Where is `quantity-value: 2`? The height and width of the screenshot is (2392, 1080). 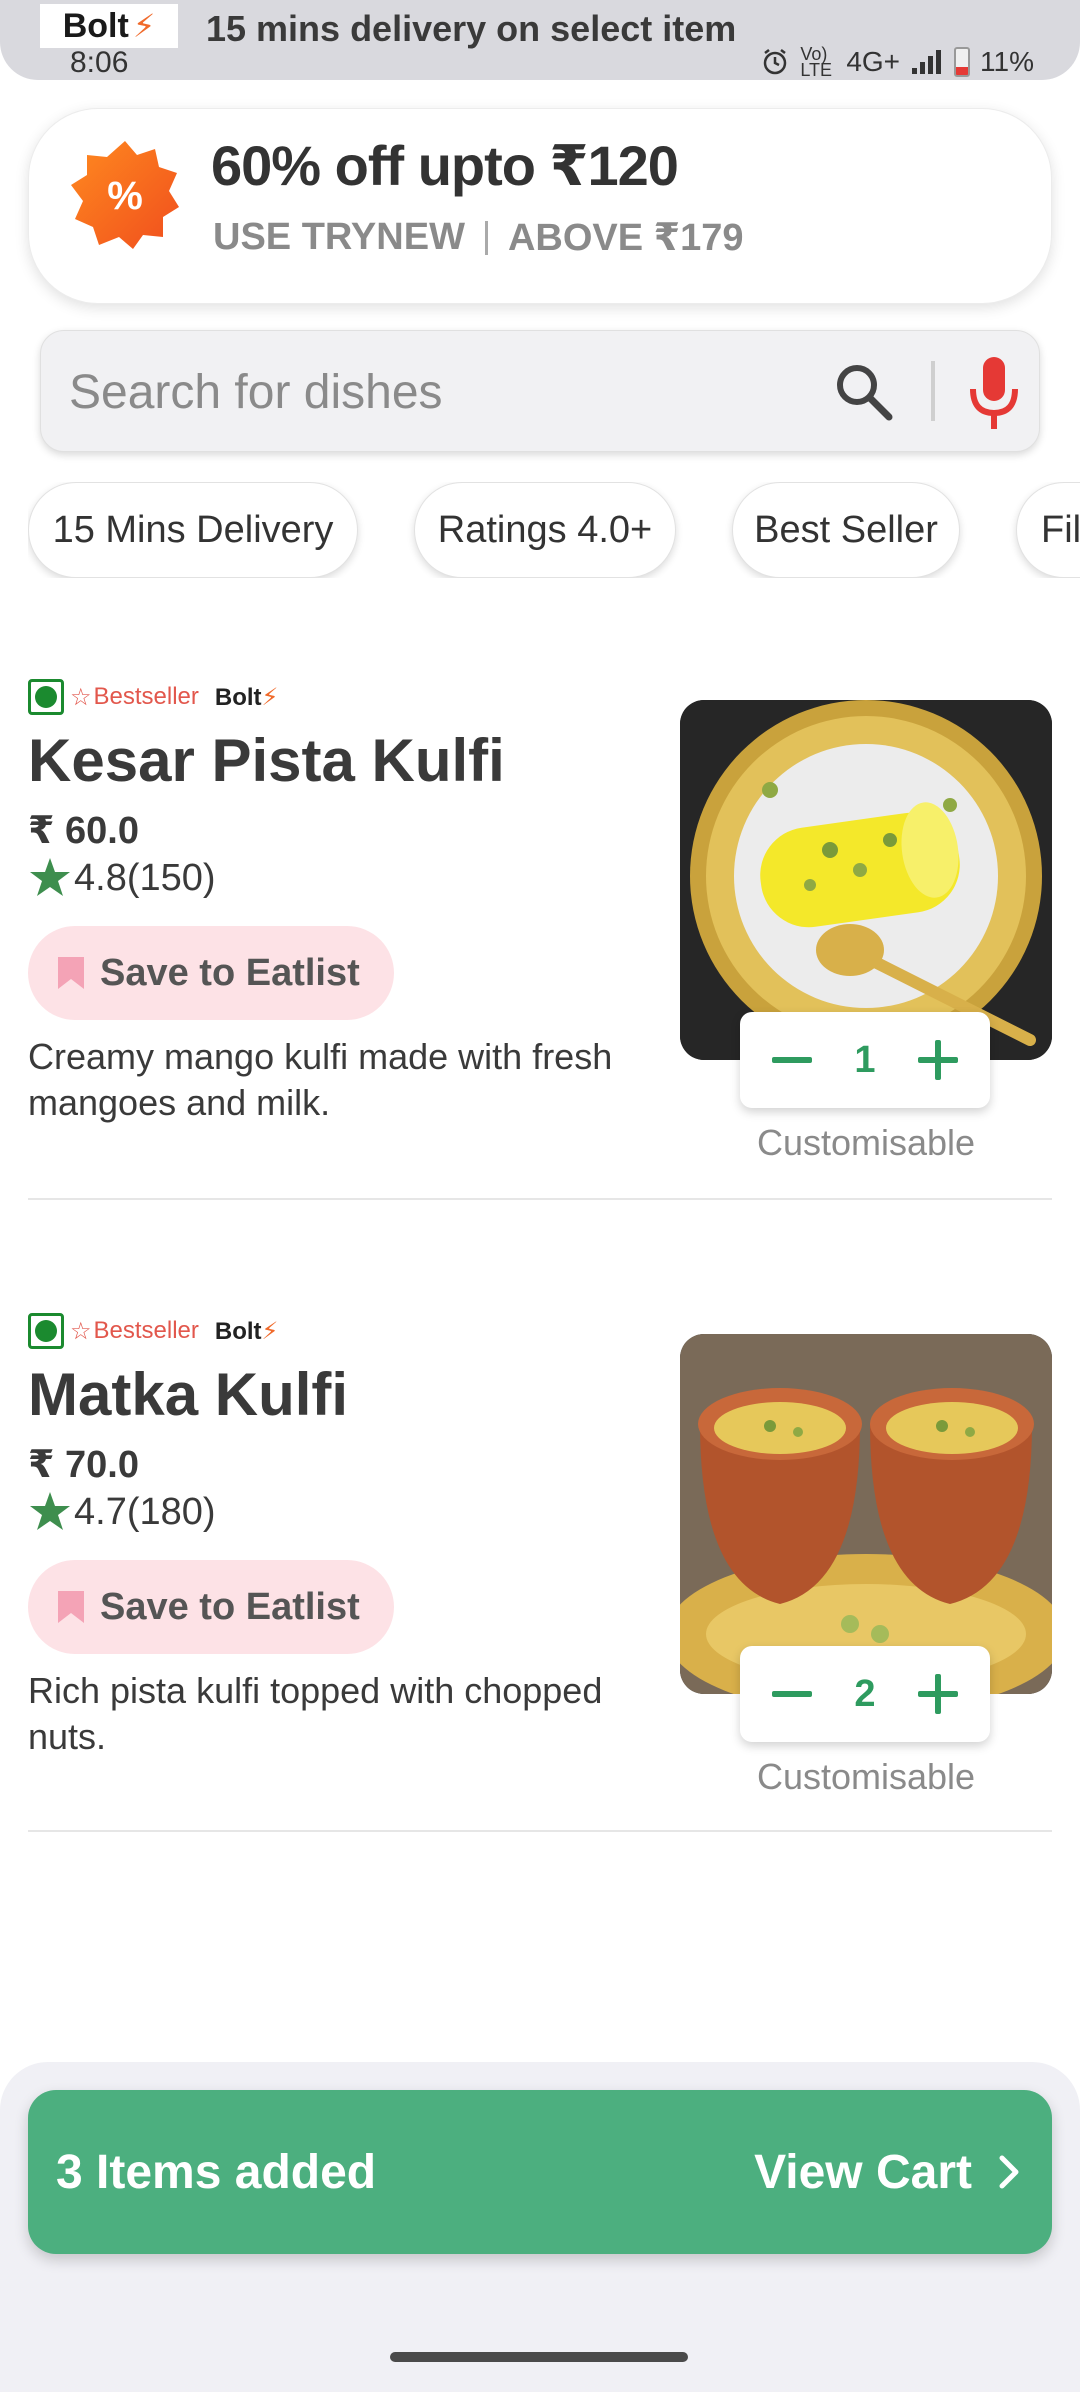 quantity-value: 2 is located at coordinates (865, 1693).